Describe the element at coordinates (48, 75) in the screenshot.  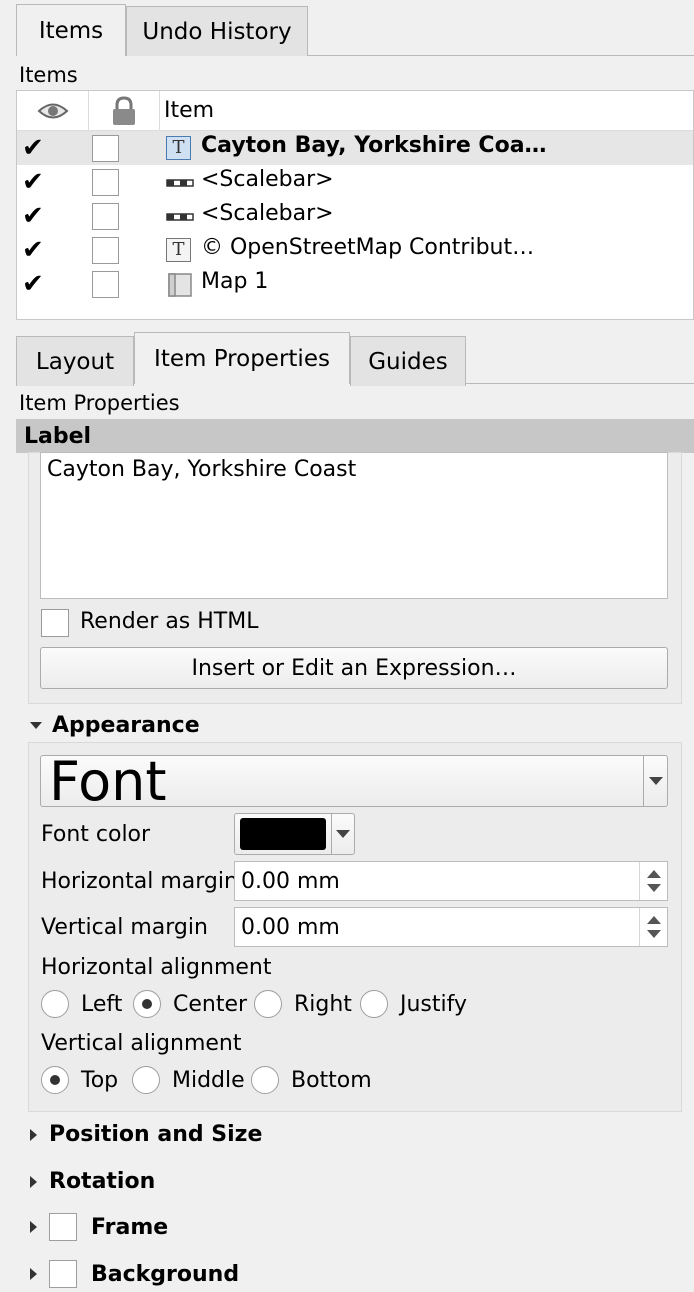
I see `items-panel-title: Items` at that location.